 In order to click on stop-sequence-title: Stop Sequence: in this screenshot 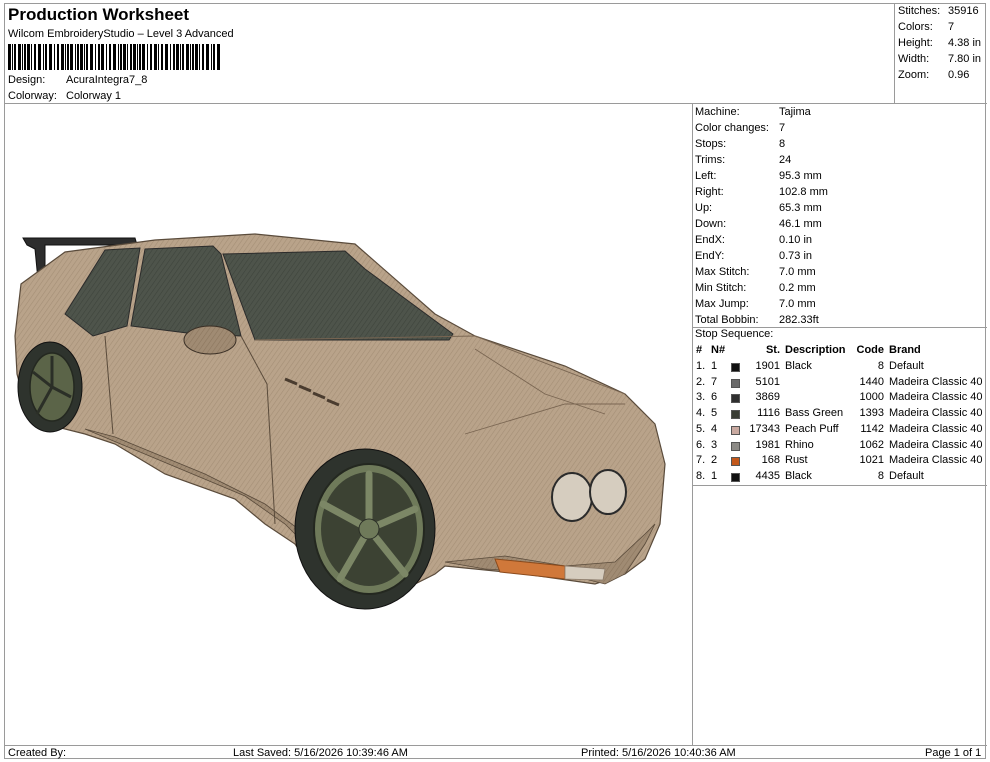, I will do `click(734, 334)`.